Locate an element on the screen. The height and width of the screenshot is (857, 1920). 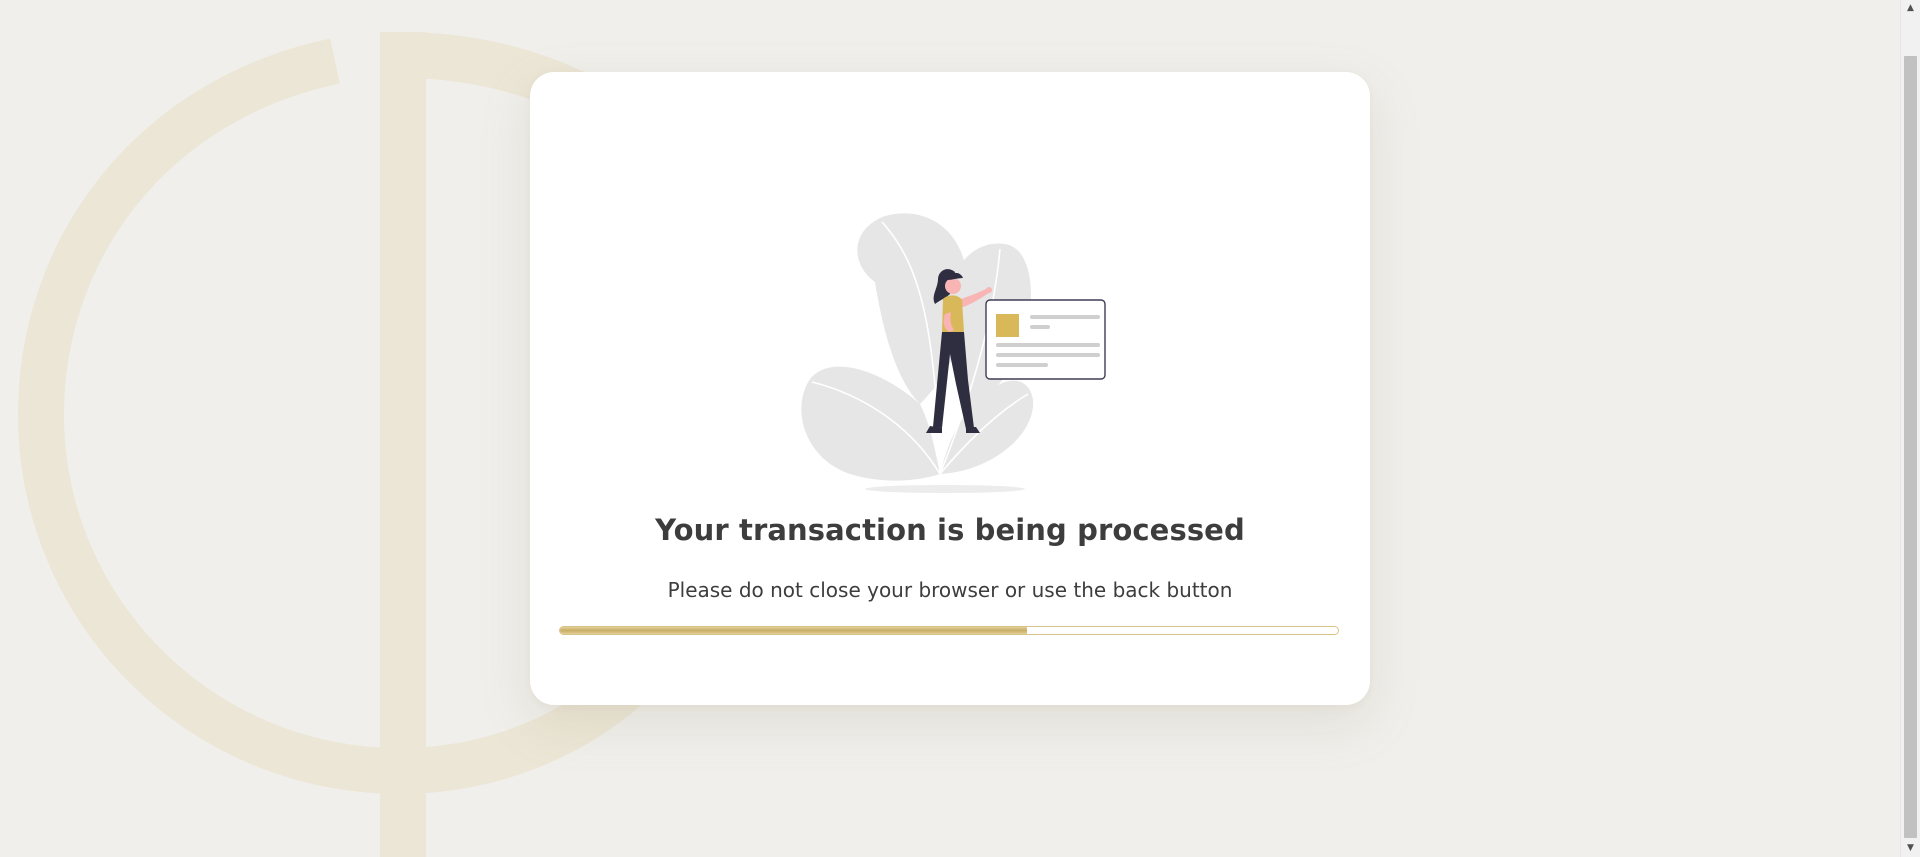
woman-with-credit-card-illustration is located at coordinates (953, 353).